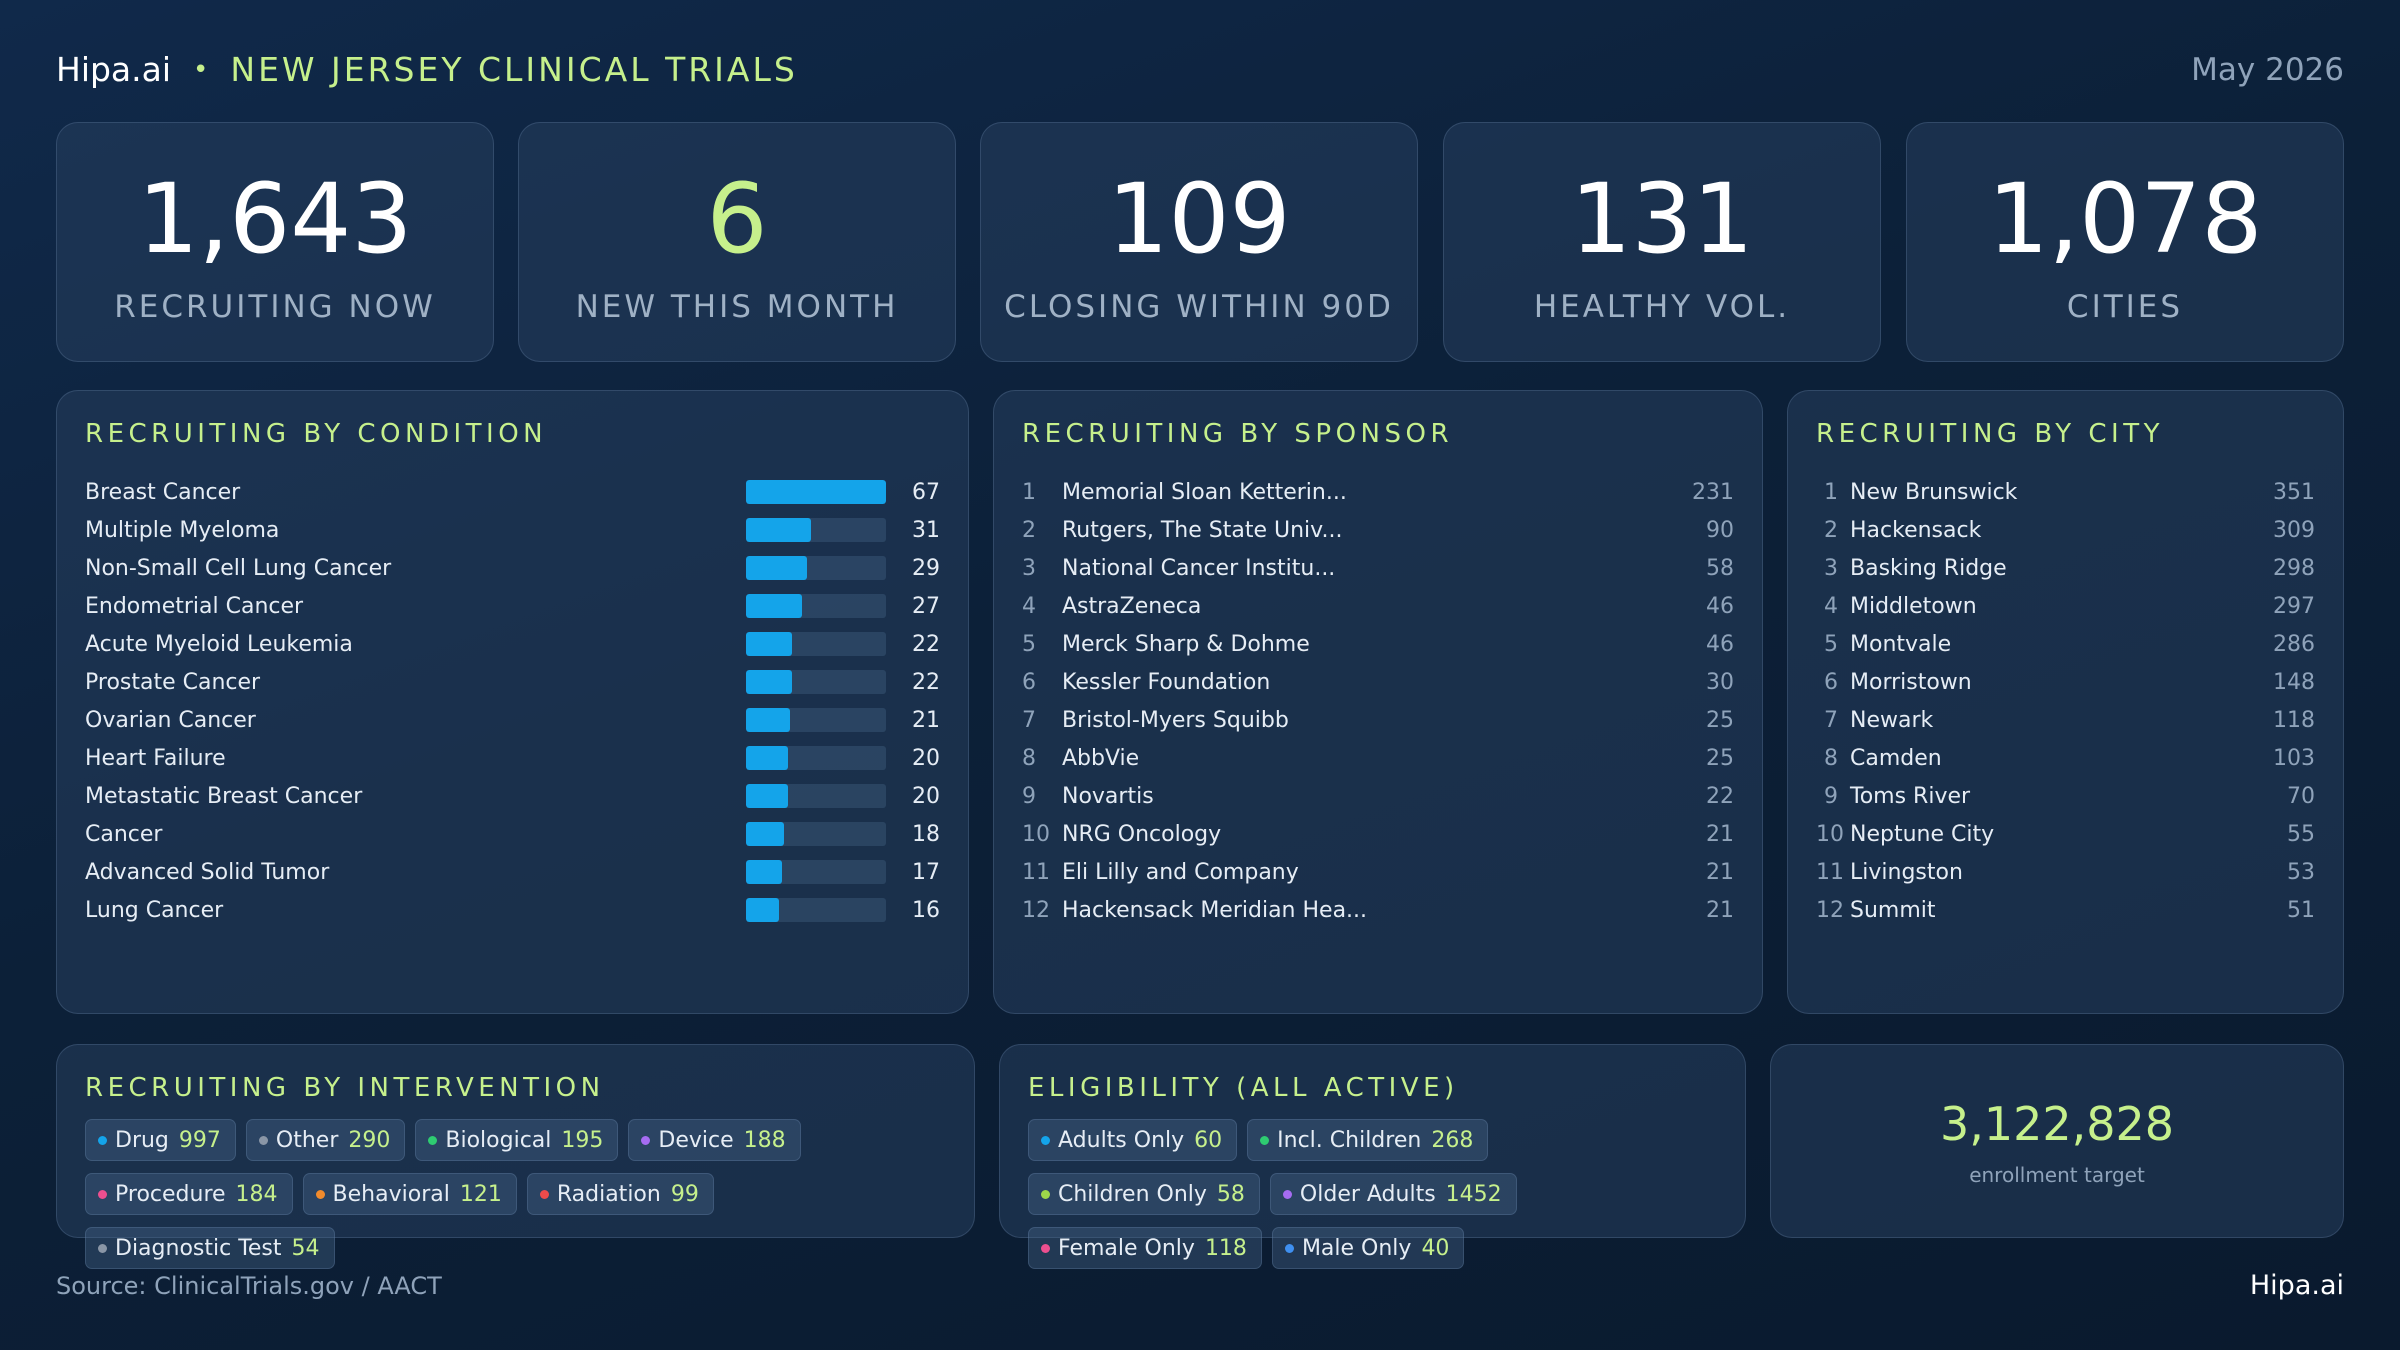 The height and width of the screenshot is (1350, 2400). What do you see at coordinates (2057, 1124) in the screenshot?
I see `enrollment-value: 3,122,828` at bounding box center [2057, 1124].